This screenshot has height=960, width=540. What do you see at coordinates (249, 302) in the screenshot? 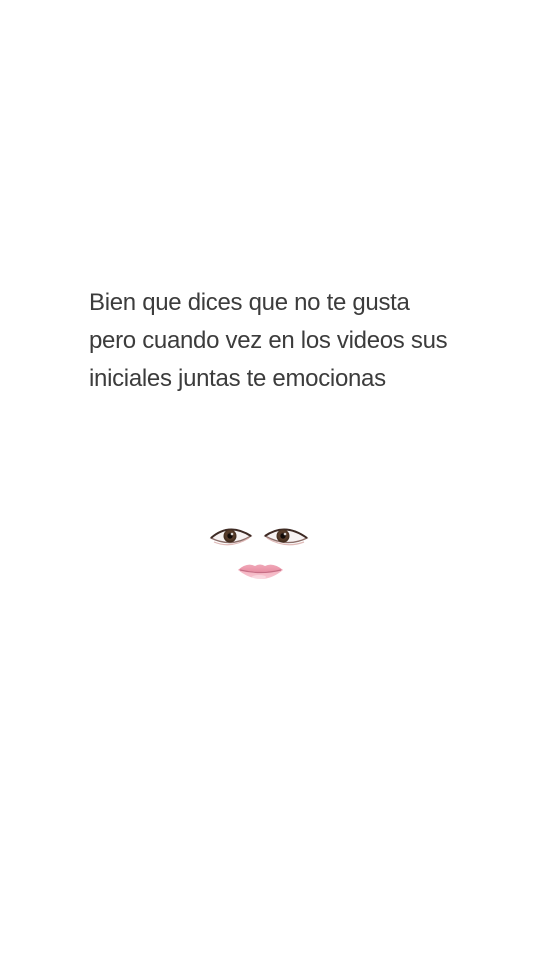
I see `caption-line-1: Bien que dices que no te gusta` at bounding box center [249, 302].